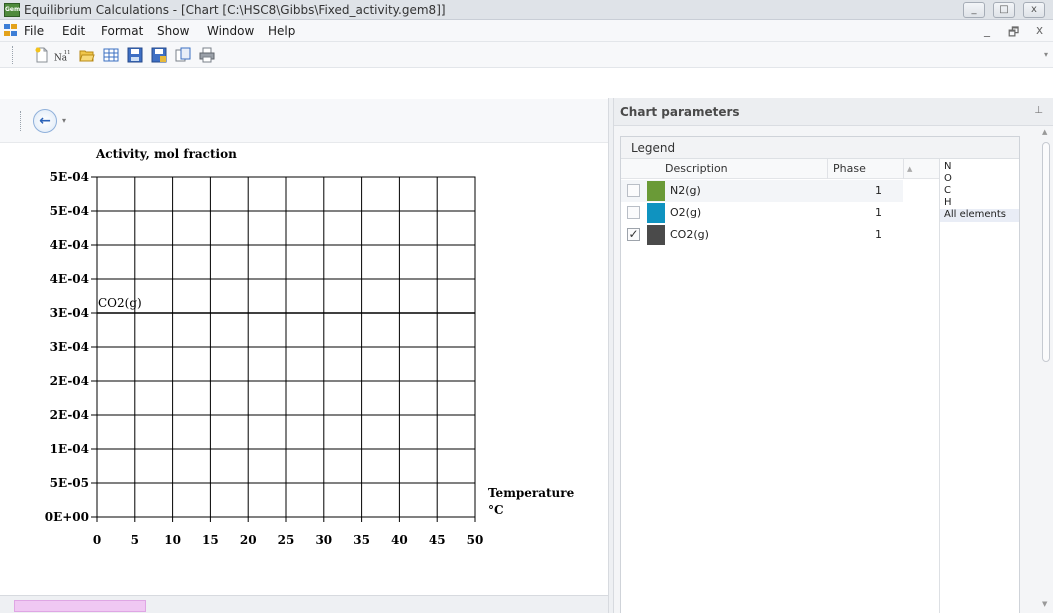  What do you see at coordinates (207, 55) in the screenshot?
I see `print-icon` at bounding box center [207, 55].